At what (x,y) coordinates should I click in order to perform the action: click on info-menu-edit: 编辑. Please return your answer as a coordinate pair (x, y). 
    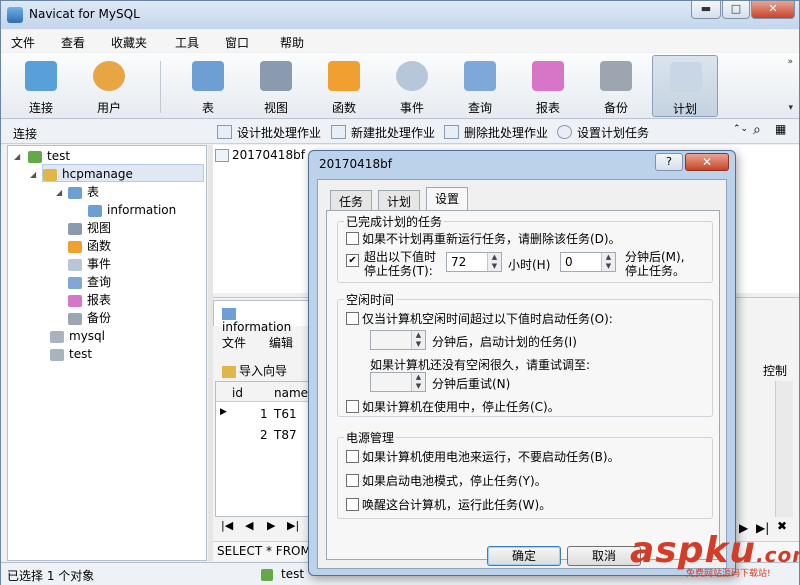
    Looking at the image, I should click on (281, 342).